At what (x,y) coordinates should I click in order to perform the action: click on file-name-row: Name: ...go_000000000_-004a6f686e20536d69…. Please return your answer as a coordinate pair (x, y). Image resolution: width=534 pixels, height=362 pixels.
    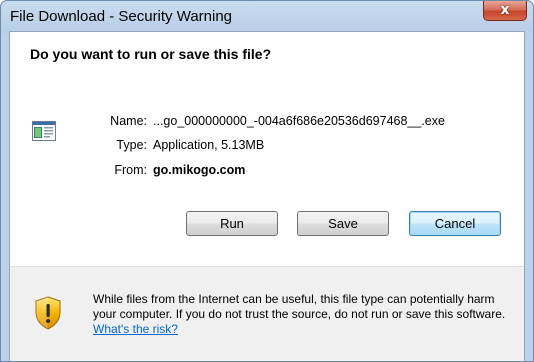
    Looking at the image, I should click on (272, 121).